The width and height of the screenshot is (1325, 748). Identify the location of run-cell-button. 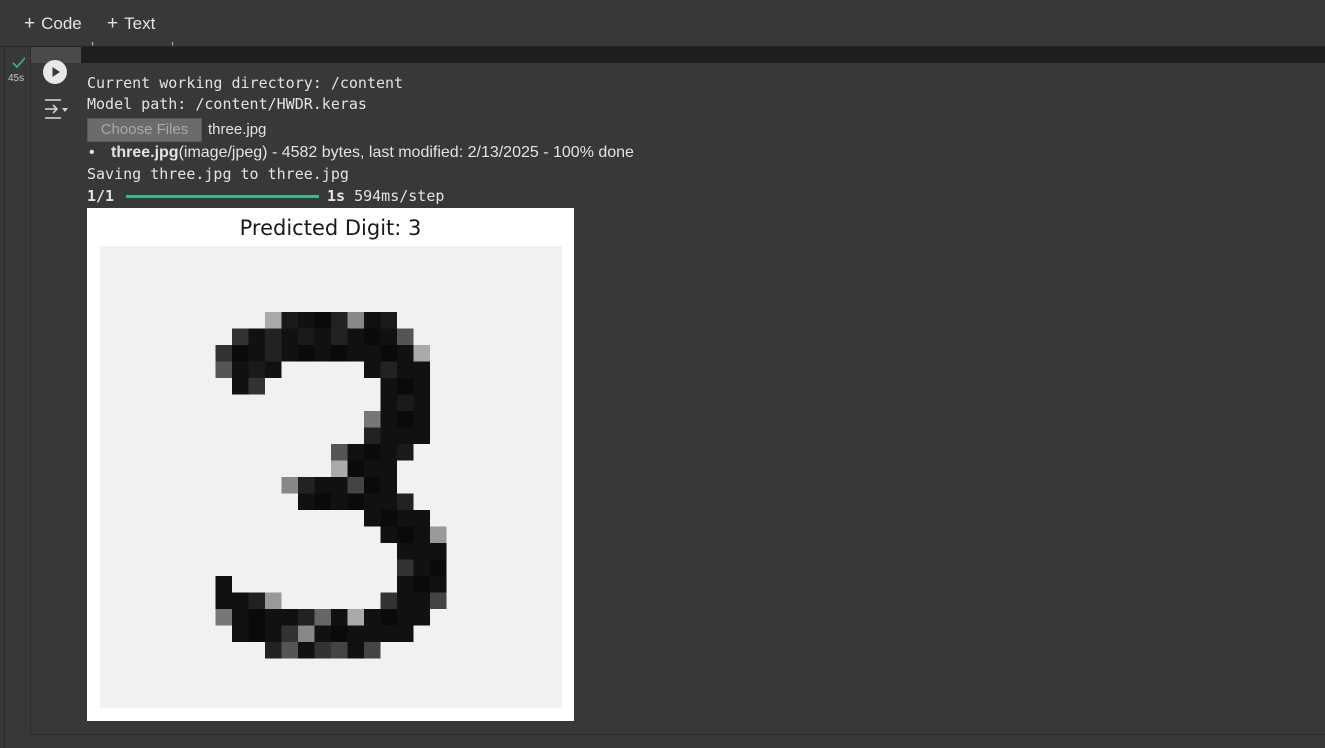
(55, 72).